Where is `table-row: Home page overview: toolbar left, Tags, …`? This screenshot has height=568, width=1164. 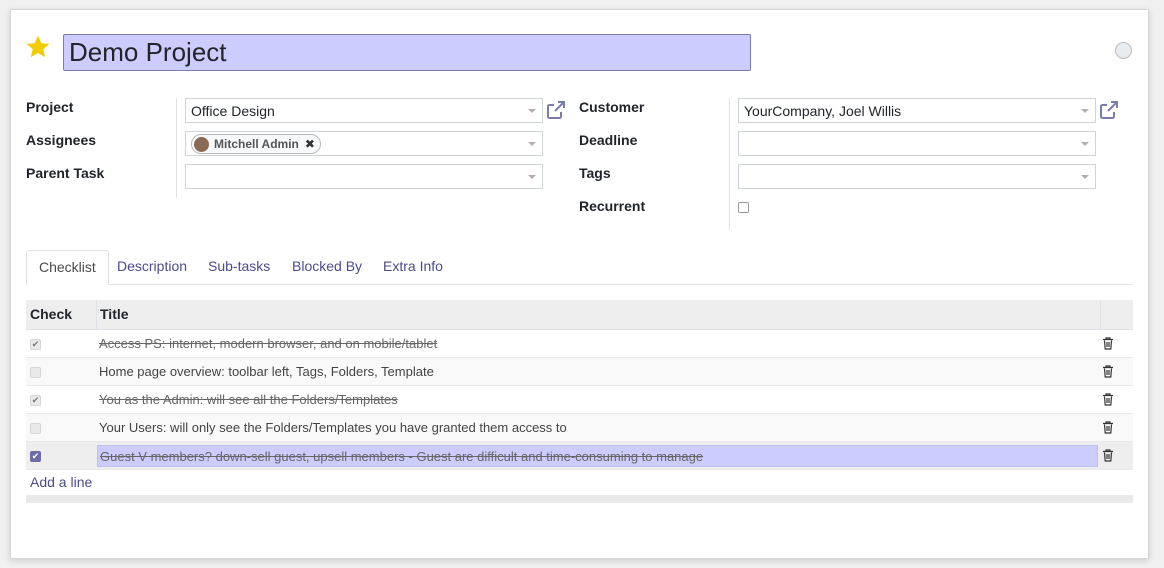 table-row: Home page overview: toolbar left, Tags, … is located at coordinates (579, 372).